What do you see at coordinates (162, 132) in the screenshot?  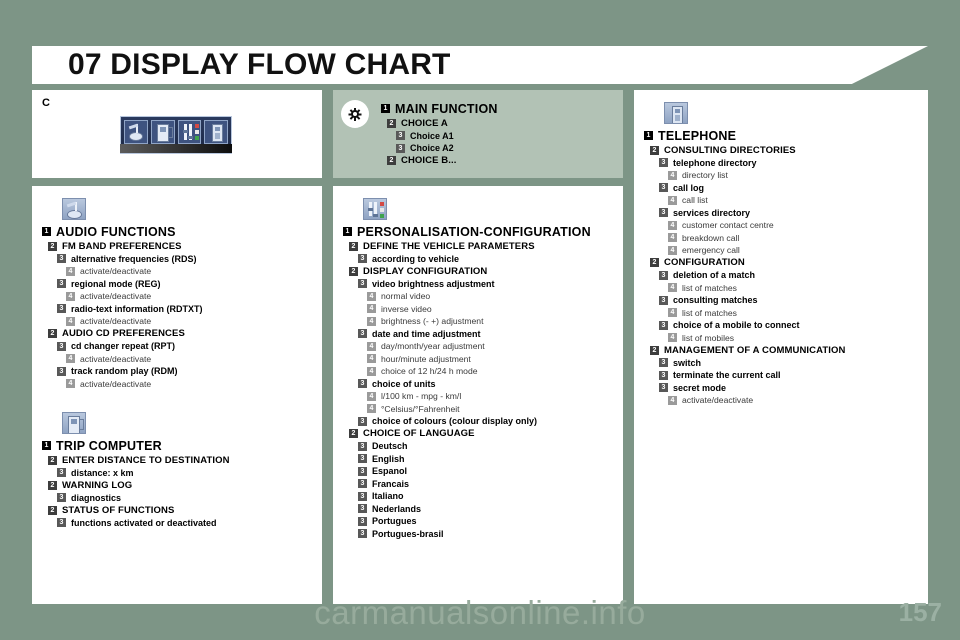 I see `trip-computer-icon` at bounding box center [162, 132].